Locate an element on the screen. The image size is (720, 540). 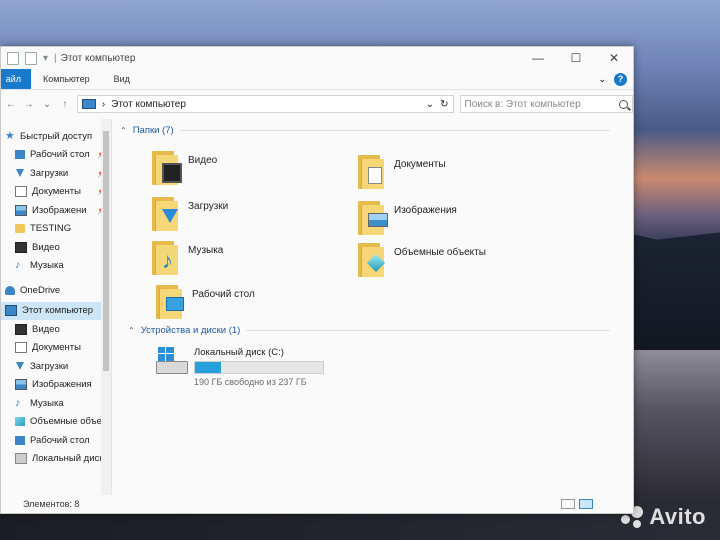
nav-item-documents: Документы 📌 is located at coordinates (56, 192).